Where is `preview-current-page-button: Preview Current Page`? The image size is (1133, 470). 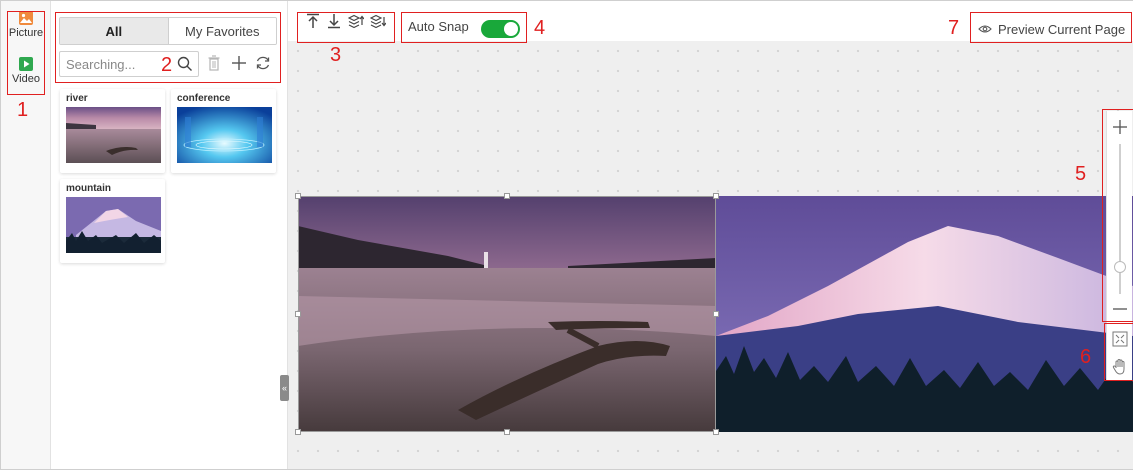
preview-current-page-button: Preview Current Page is located at coordinates (1051, 29).